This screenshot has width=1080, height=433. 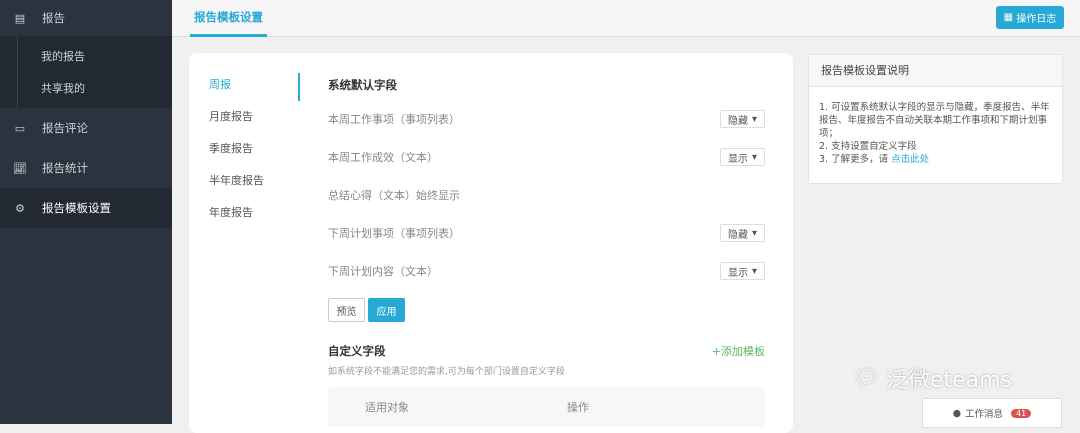 I want to click on apply-button: 应用, so click(x=386, y=310).